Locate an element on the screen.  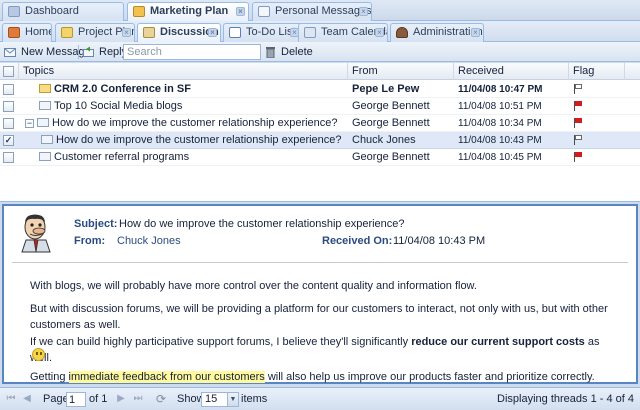
tab-marketing-plan: Marketing Plan × is located at coordinates (188, 12).